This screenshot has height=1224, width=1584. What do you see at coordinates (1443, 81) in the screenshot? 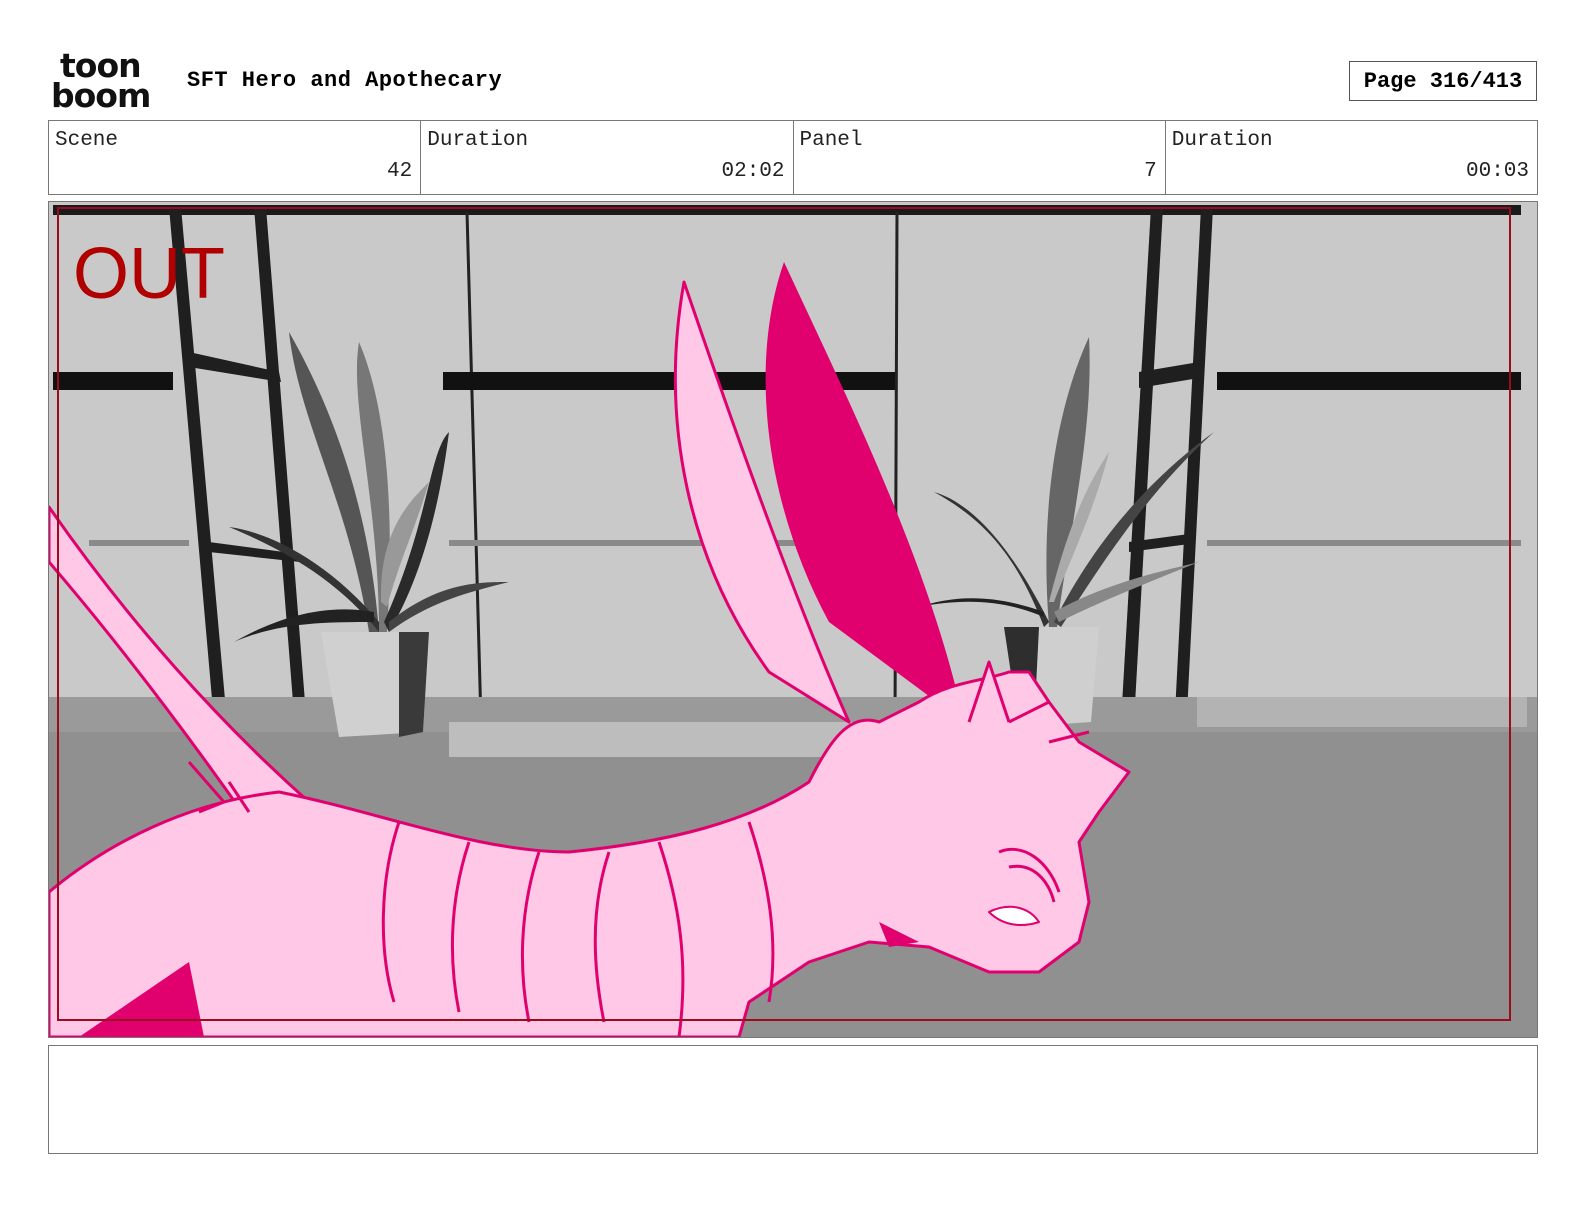
I see `page-indicator: Page 316/413` at bounding box center [1443, 81].